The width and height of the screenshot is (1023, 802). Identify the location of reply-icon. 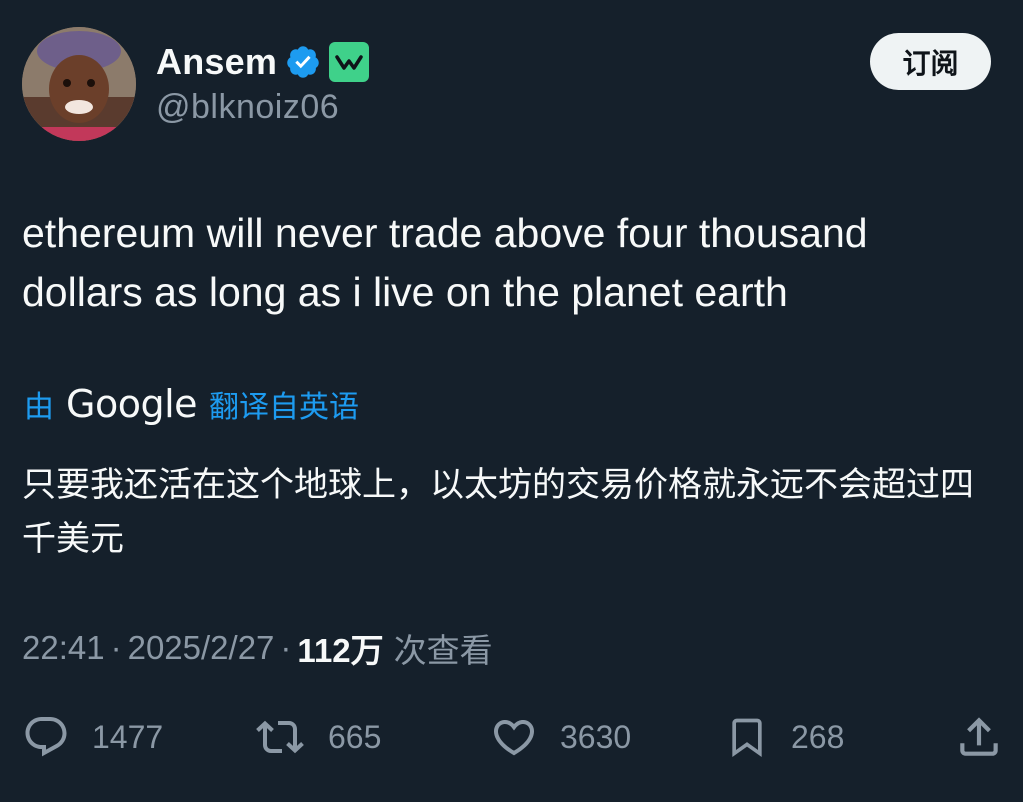
(46, 737).